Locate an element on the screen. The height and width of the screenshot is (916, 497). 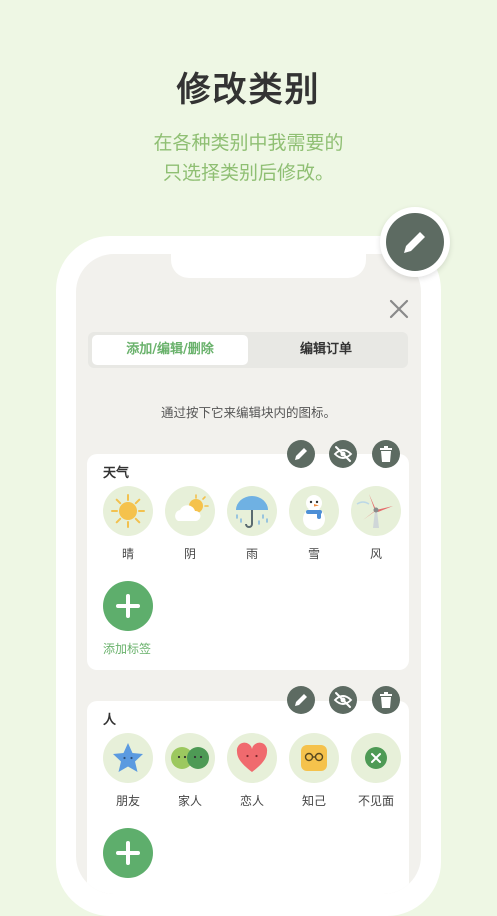
tag-confidant: 知己 is located at coordinates (314, 771).